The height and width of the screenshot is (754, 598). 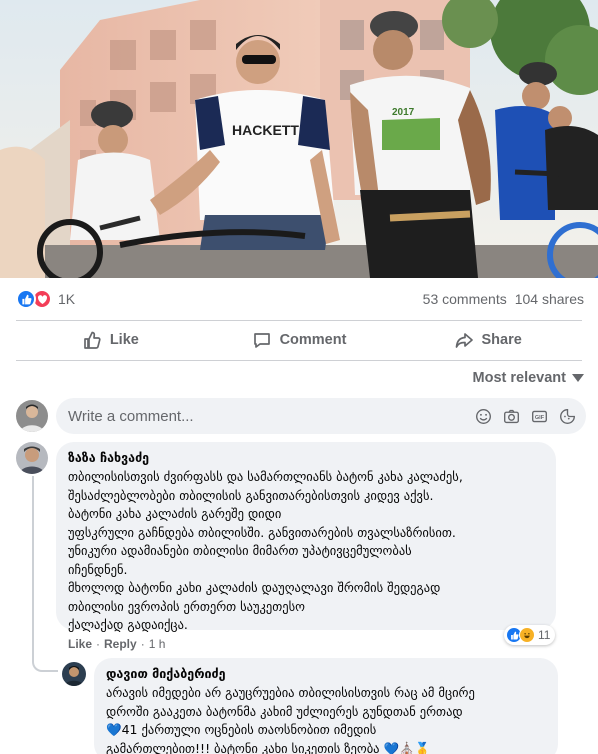 What do you see at coordinates (32, 458) in the screenshot?
I see `commenter-avatar` at bounding box center [32, 458].